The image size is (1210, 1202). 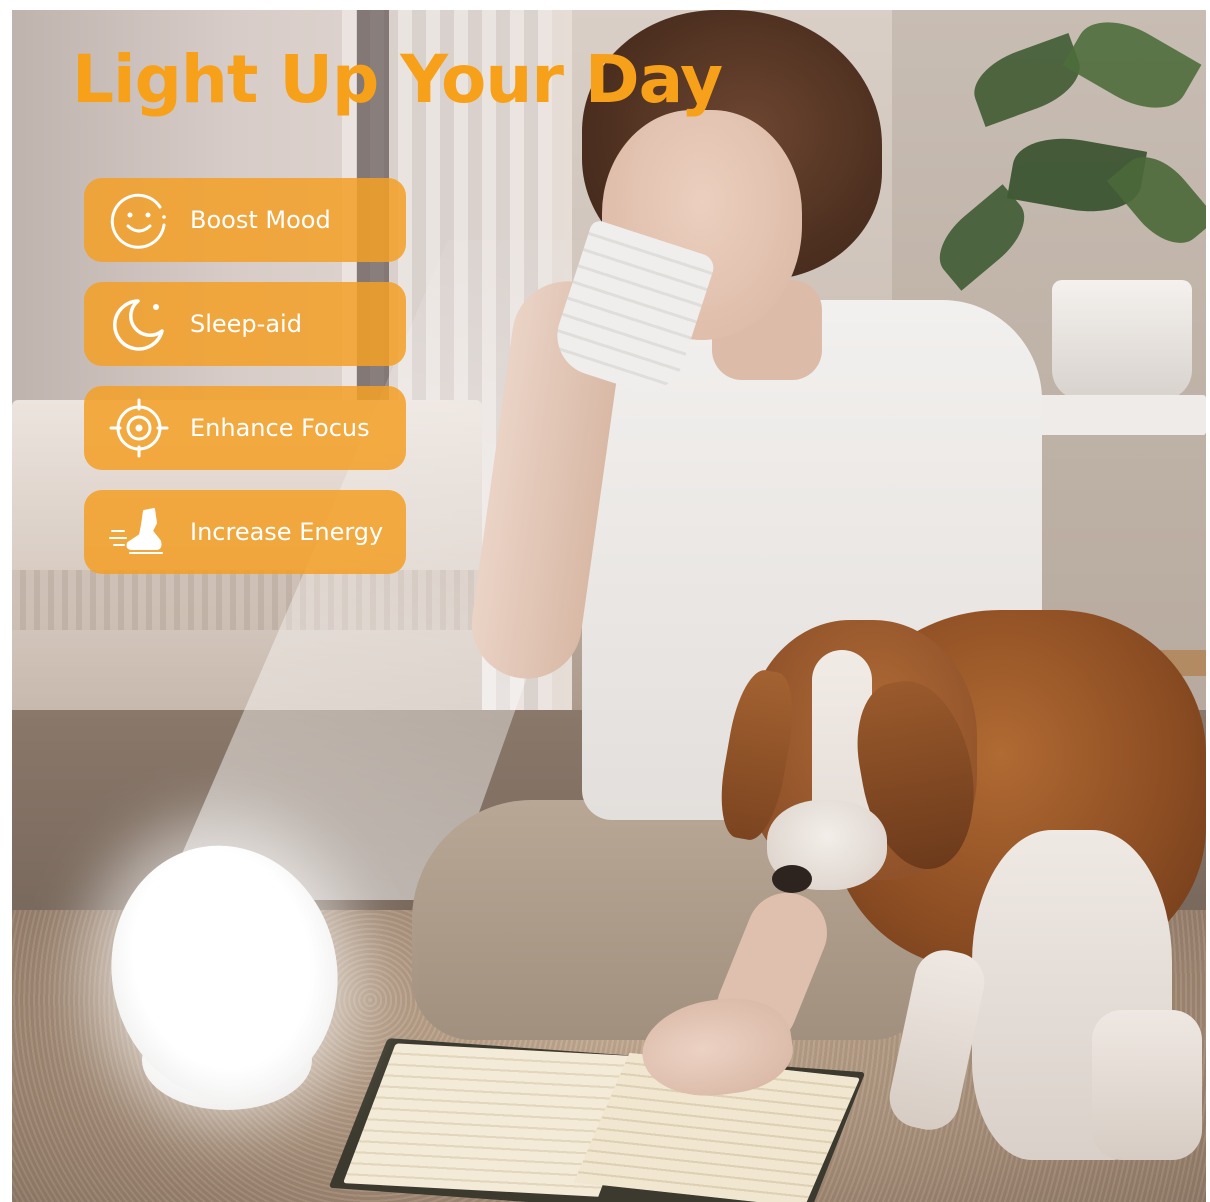 I want to click on plant-pot, so click(x=1122, y=340).